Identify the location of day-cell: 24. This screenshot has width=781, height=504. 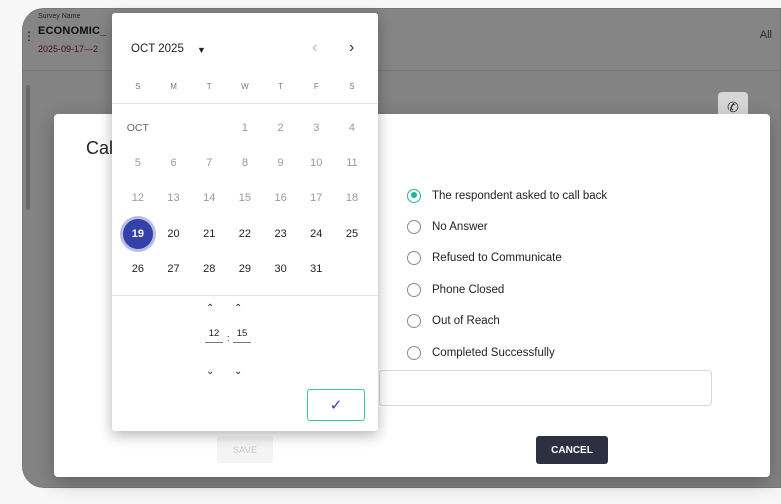
(316, 234).